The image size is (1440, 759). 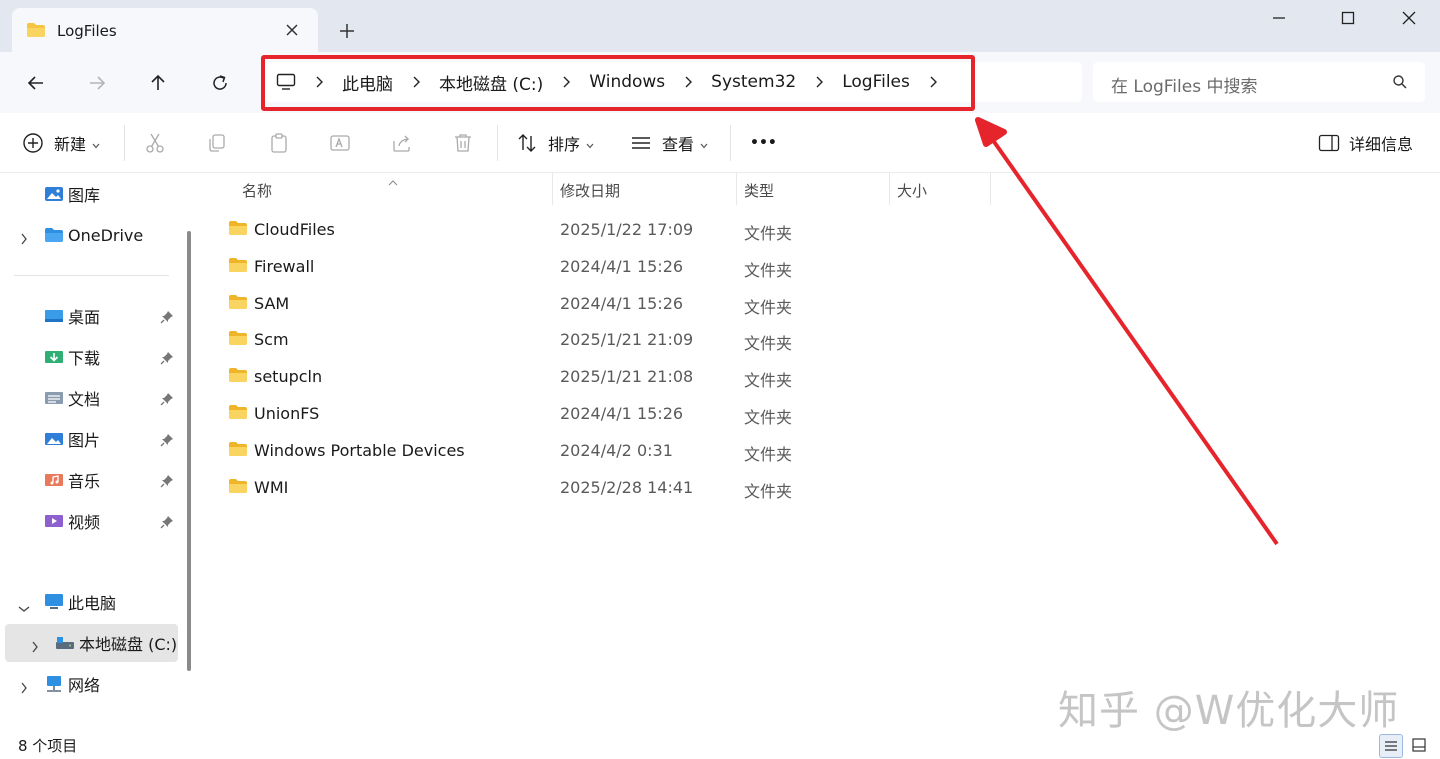 I want to click on file-row: UnionFS 2024/4/1 15:26 文件夹, so click(x=617, y=413).